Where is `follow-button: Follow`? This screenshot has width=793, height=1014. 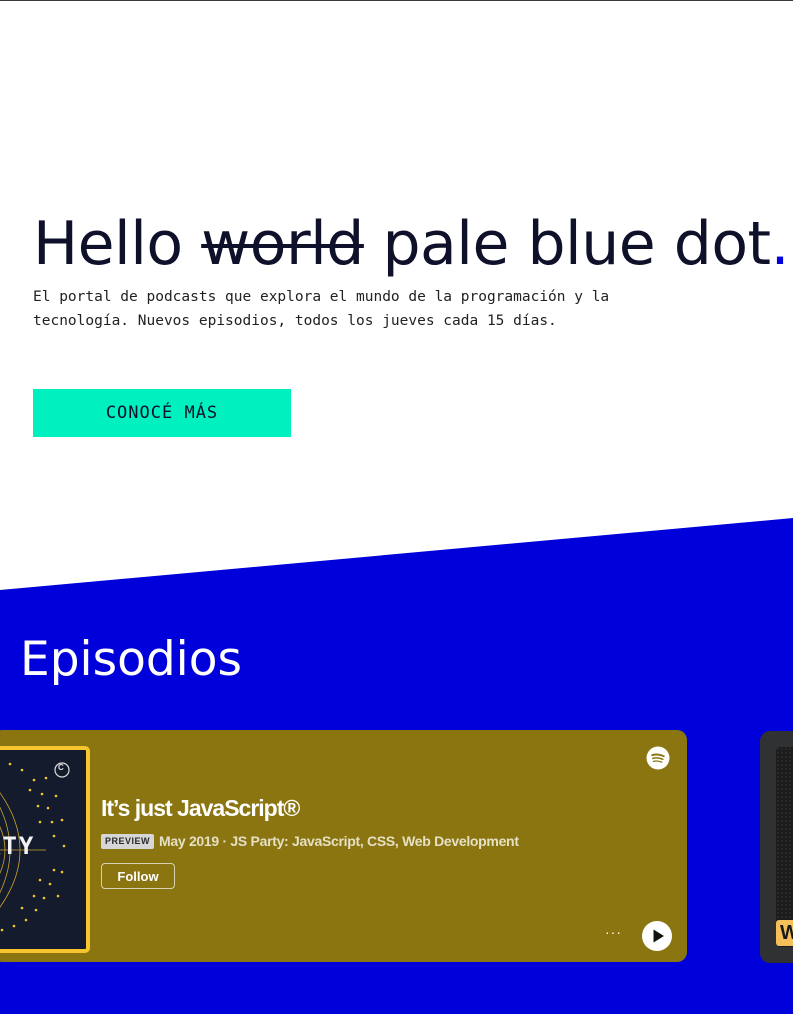 follow-button: Follow is located at coordinates (138, 876).